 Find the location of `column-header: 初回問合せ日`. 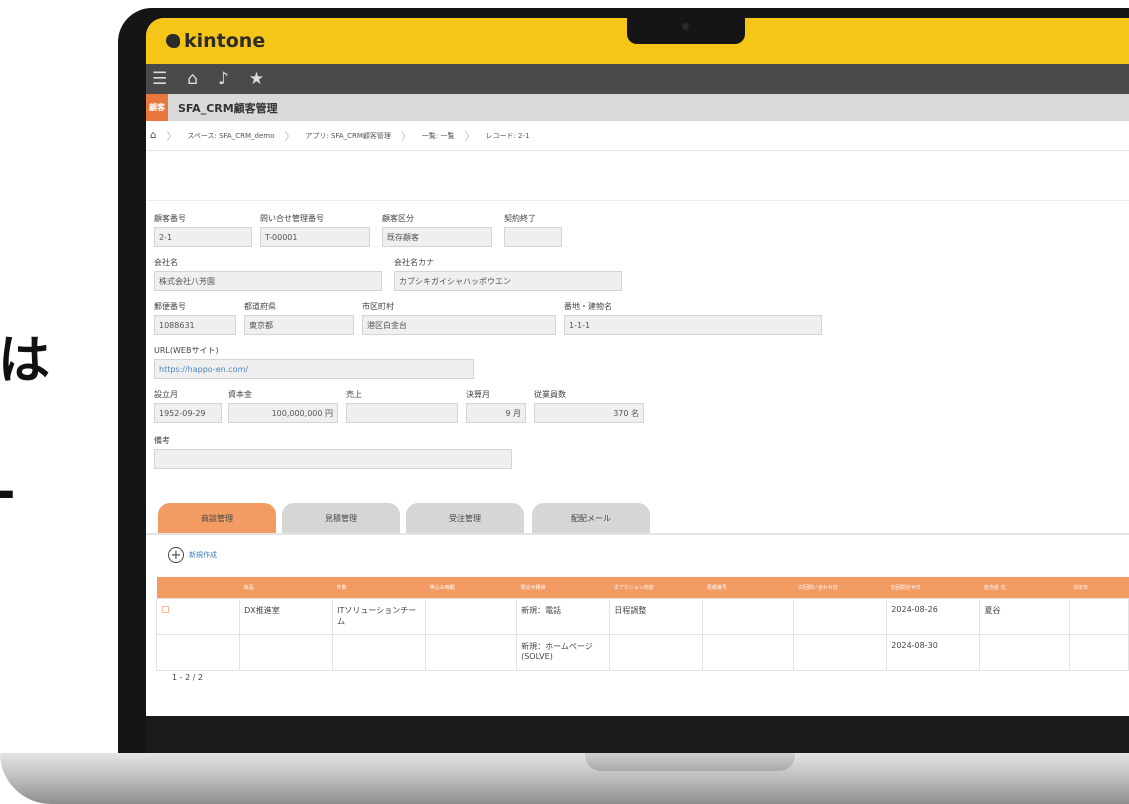

column-header: 初回問合せ日 is located at coordinates (933, 587).